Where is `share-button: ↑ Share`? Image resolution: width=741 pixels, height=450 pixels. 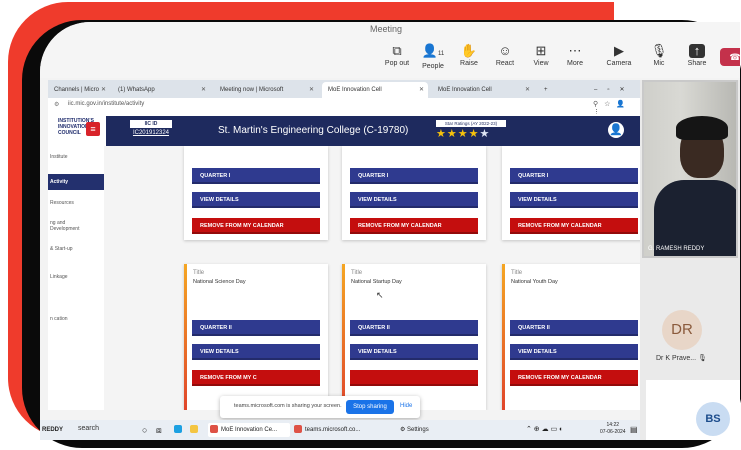 share-button: ↑ Share is located at coordinates (697, 56).